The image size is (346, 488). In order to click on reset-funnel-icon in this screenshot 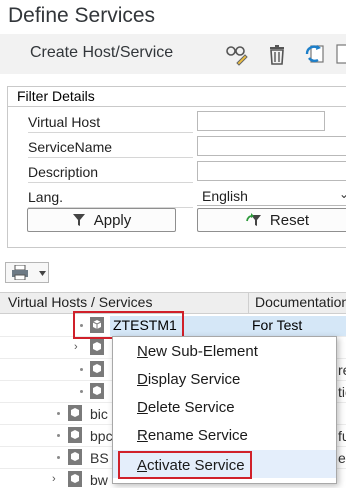, I will do `click(253, 219)`.